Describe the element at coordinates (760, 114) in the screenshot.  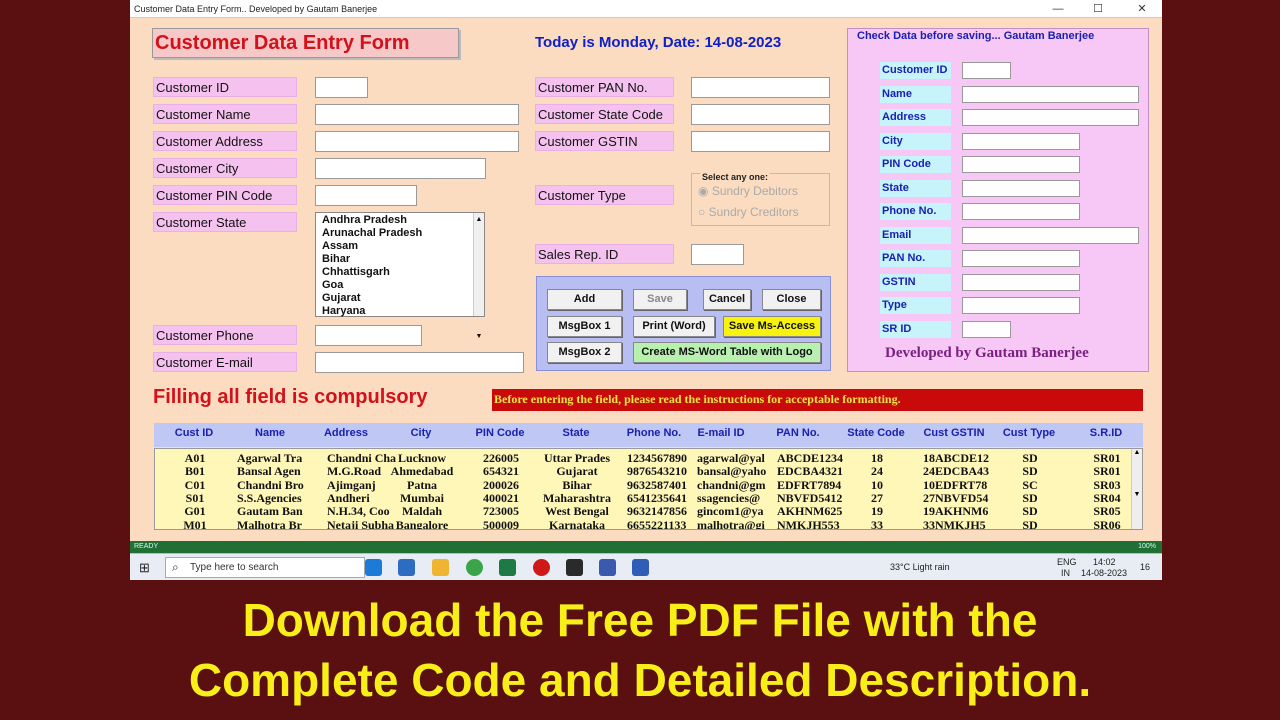
I see `state-code-input` at that location.